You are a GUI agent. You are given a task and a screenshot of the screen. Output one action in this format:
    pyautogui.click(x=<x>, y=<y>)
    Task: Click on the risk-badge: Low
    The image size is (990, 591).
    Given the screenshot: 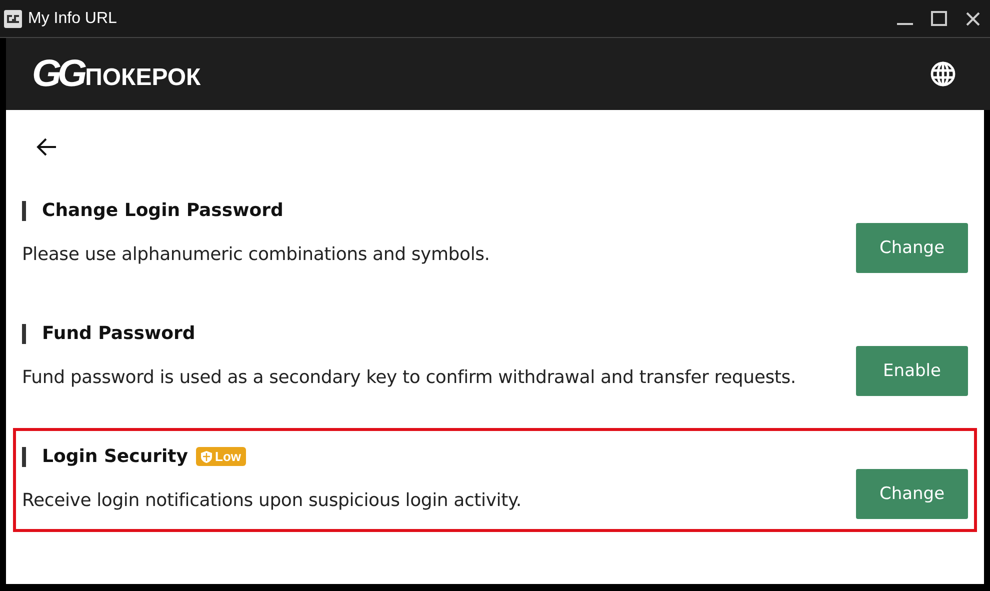 What is the action you would take?
    pyautogui.click(x=221, y=456)
    